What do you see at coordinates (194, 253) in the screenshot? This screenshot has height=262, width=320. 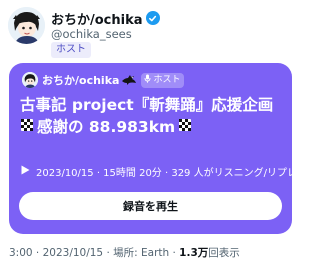 I see `view-count: 1.3万` at bounding box center [194, 253].